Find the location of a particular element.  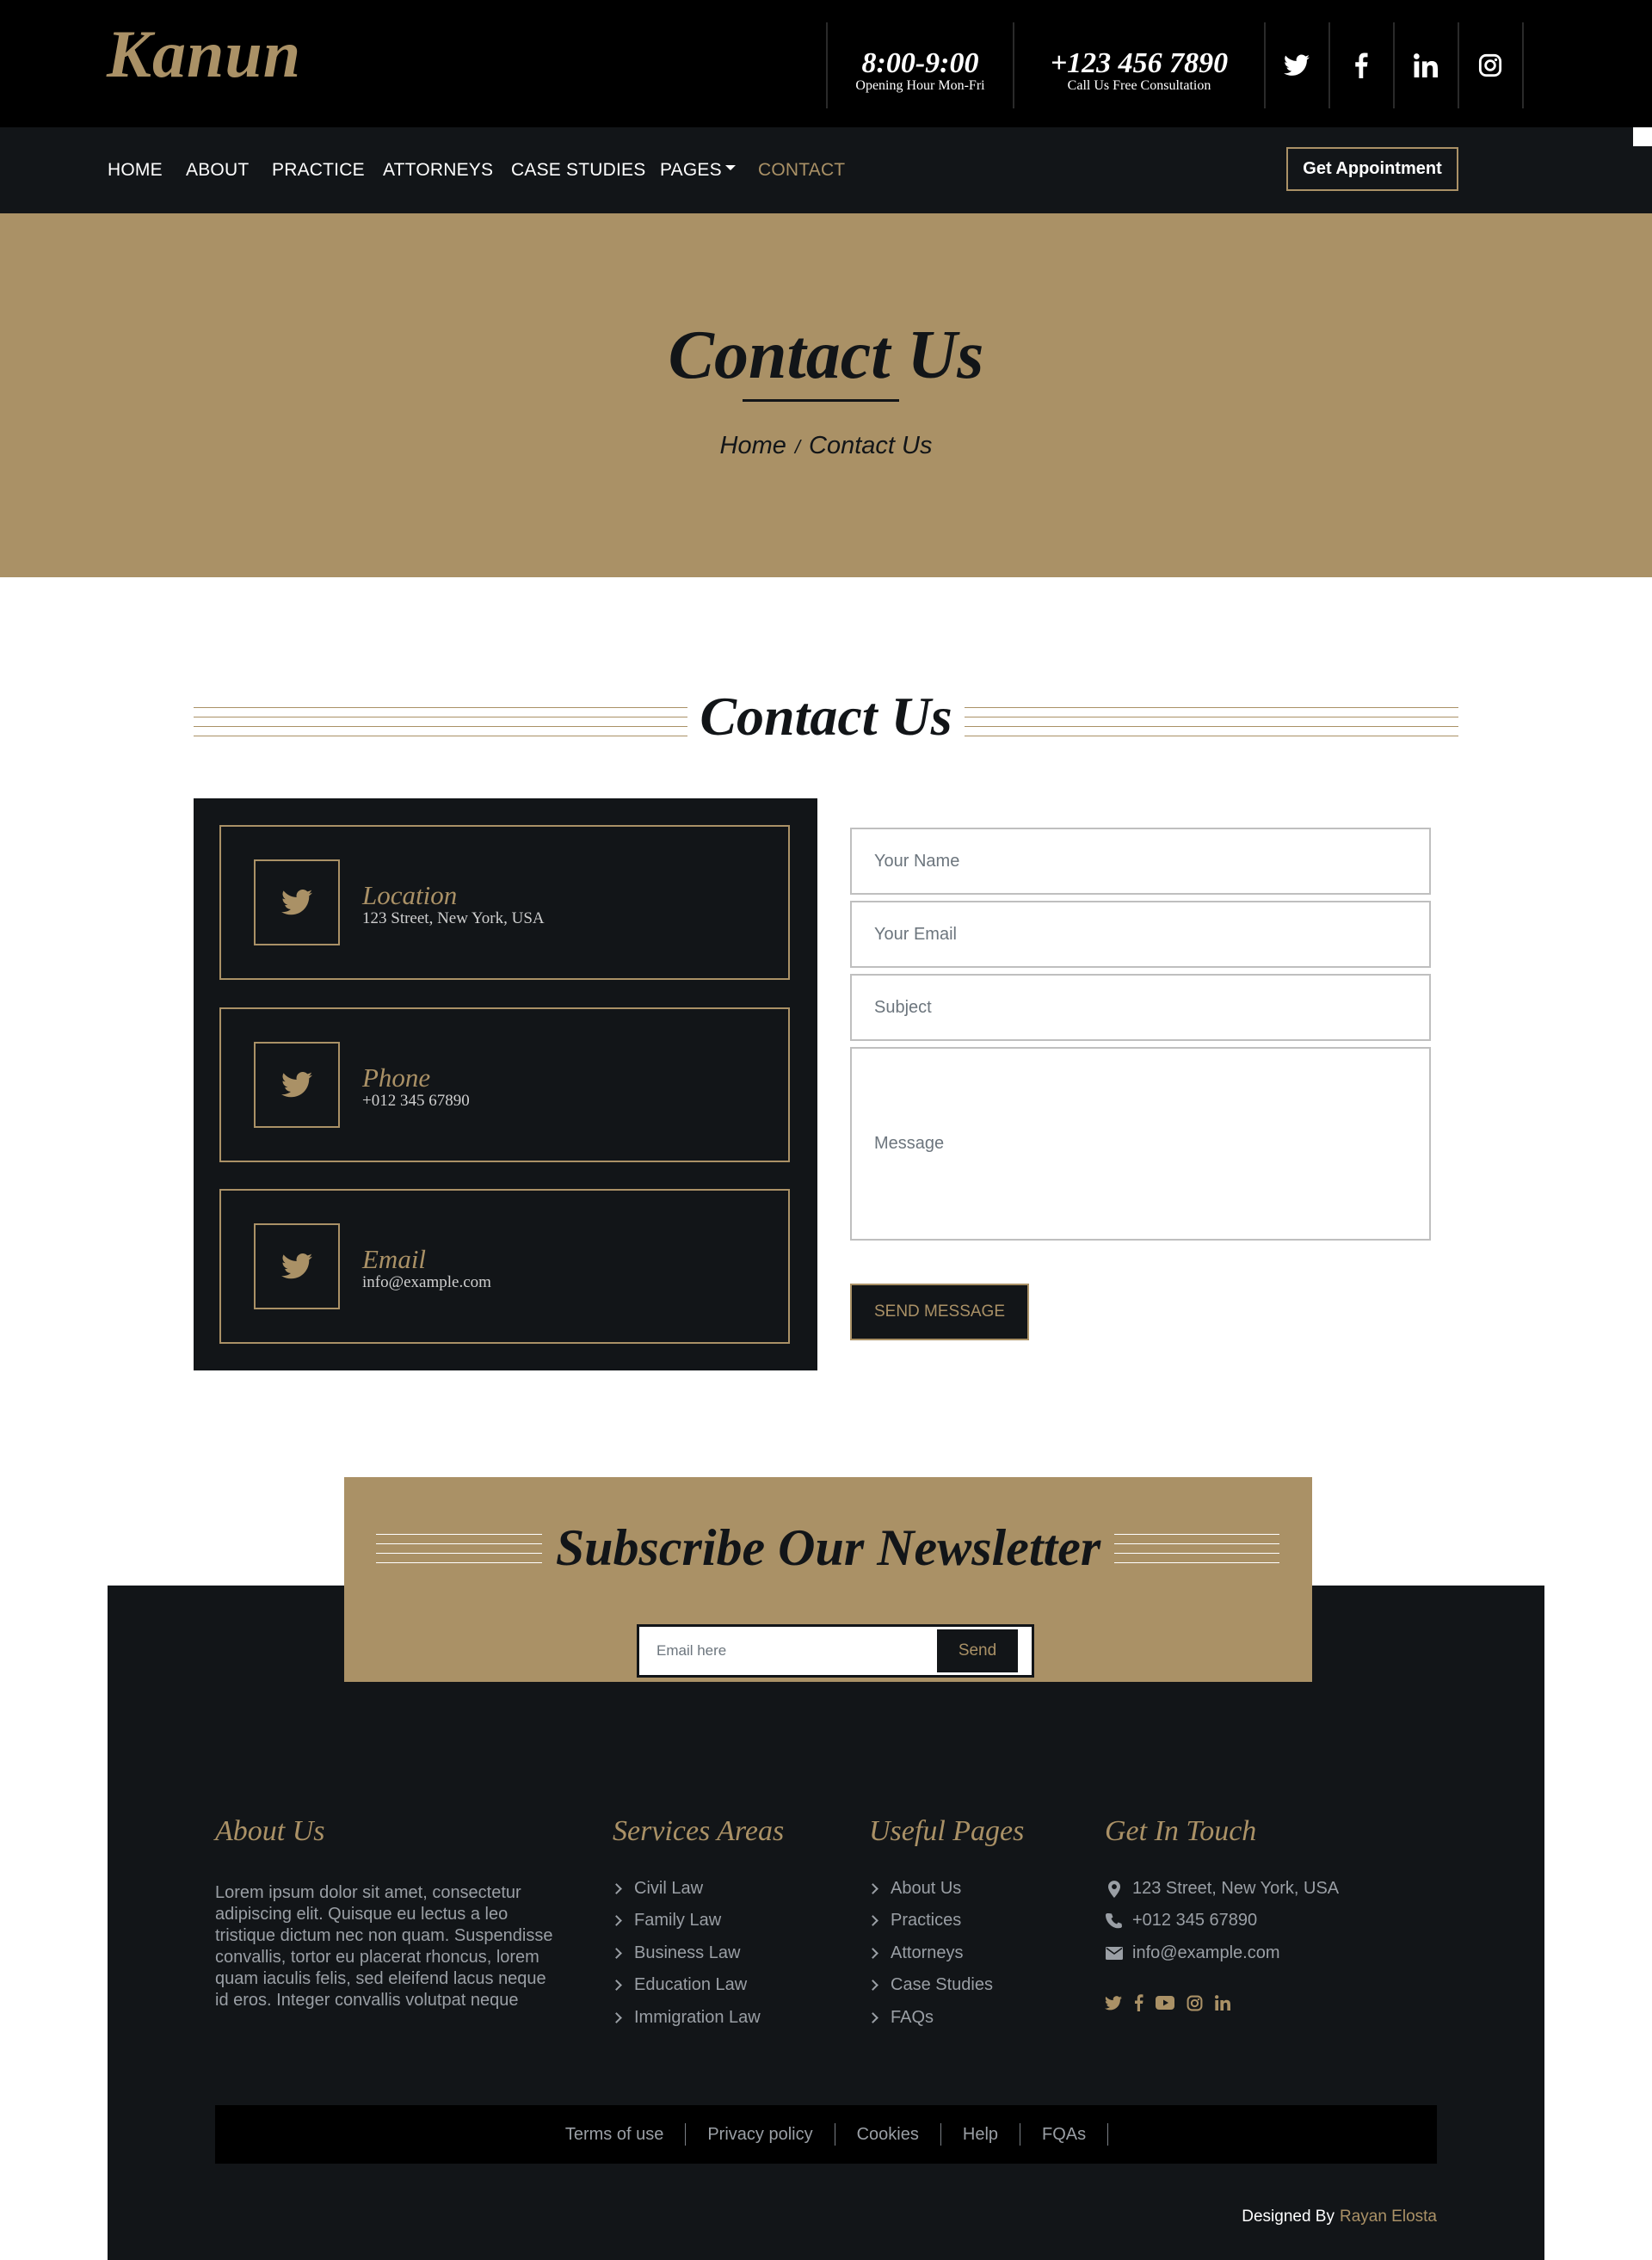

nav-case-studies: CASE STUDIES is located at coordinates (578, 170).